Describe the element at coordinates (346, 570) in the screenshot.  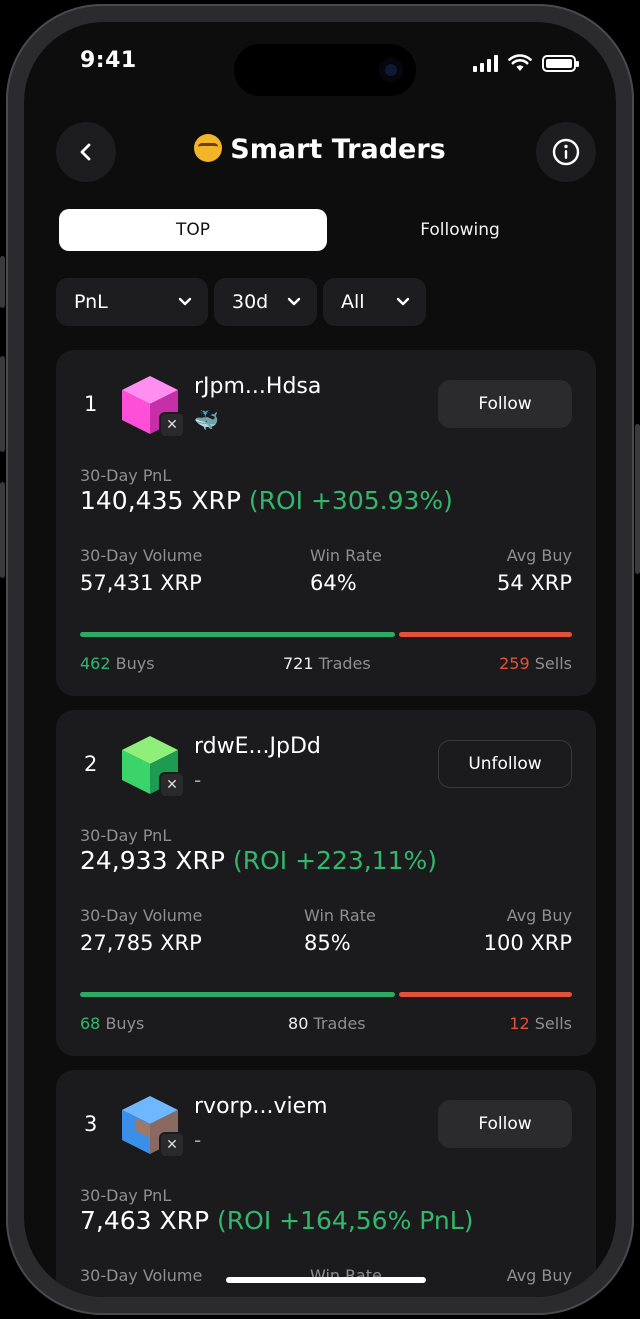
I see `win-rate-stat: Win Rate 64%` at that location.